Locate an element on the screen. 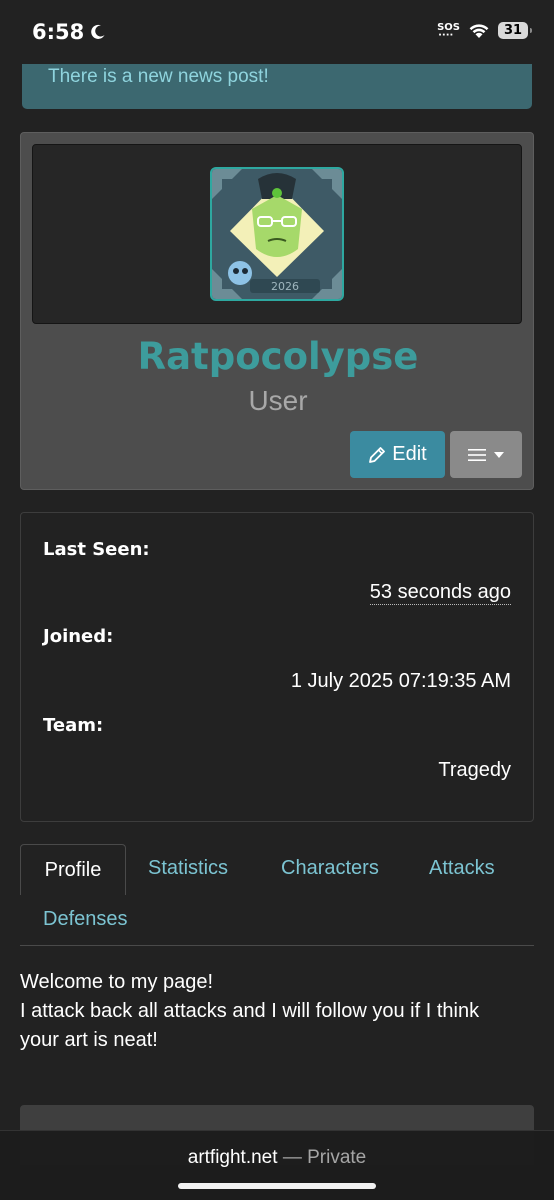 The height and width of the screenshot is (1200, 554). description-line-1: Welcome to my page! is located at coordinates (117, 982).